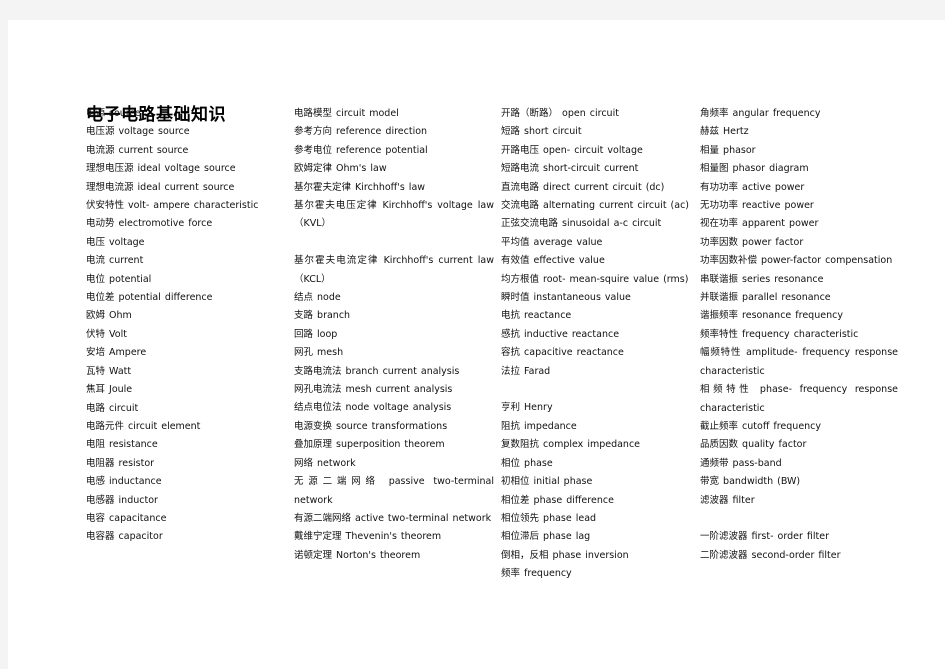 The height and width of the screenshot is (669, 945). What do you see at coordinates (394, 132) in the screenshot?
I see `glossary-entry: 参考方向 reference direction` at bounding box center [394, 132].